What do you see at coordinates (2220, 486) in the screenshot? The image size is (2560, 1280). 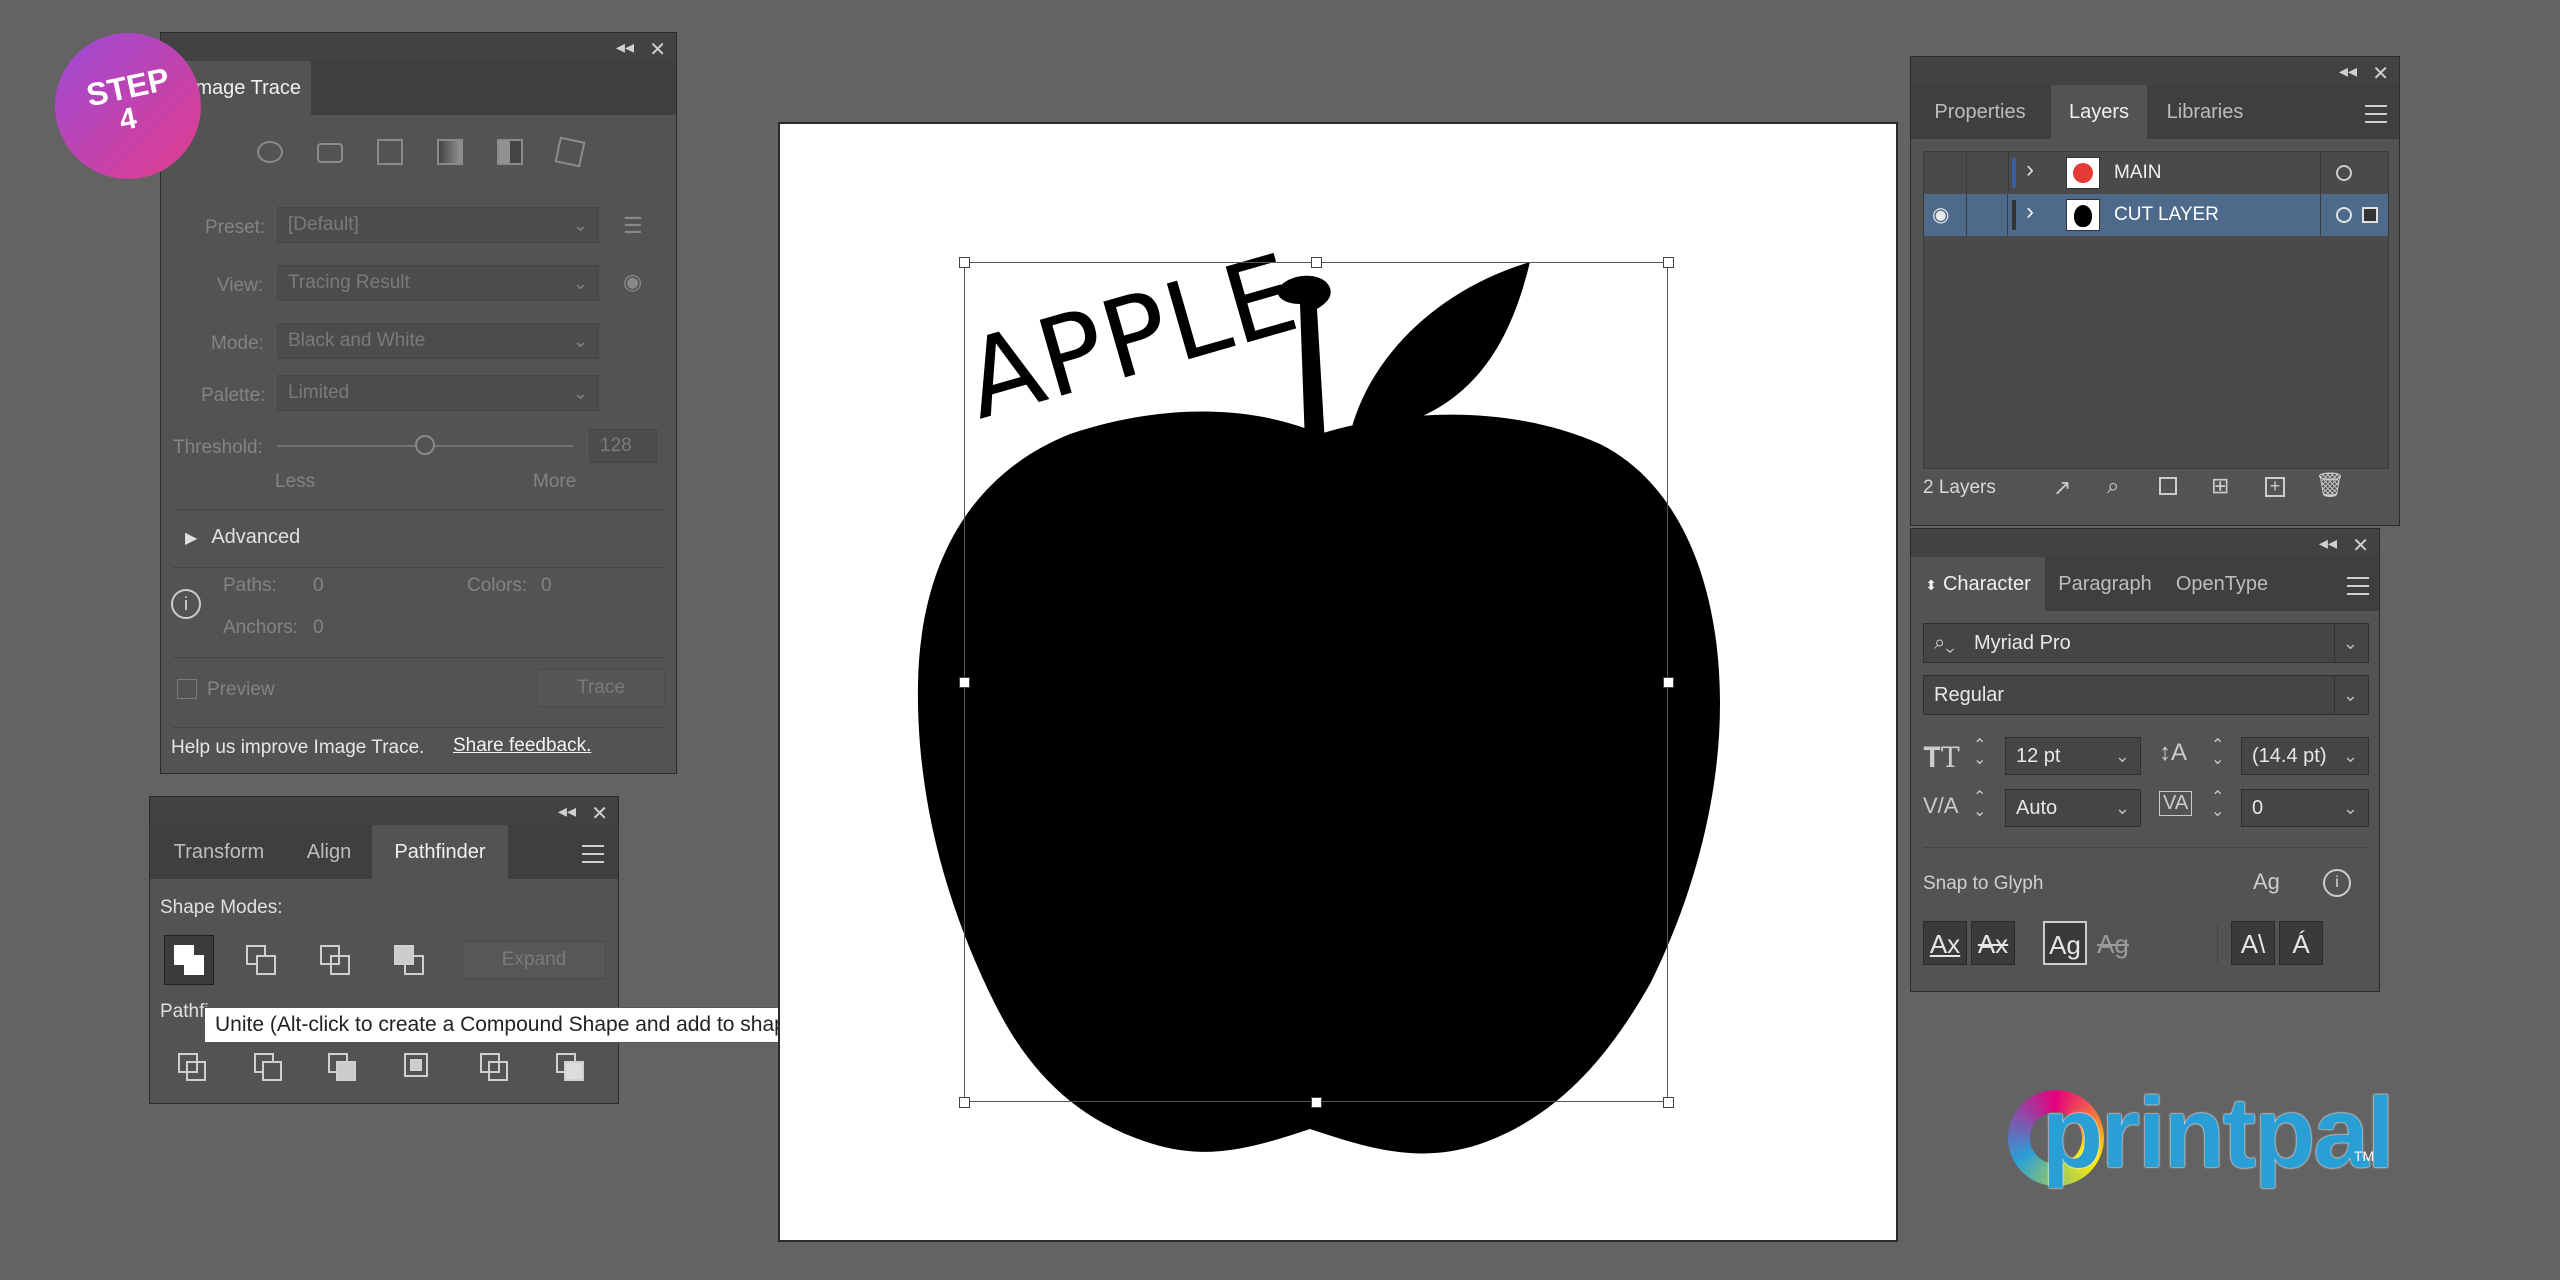 I see `new-sublayer-icon: ⊞` at bounding box center [2220, 486].